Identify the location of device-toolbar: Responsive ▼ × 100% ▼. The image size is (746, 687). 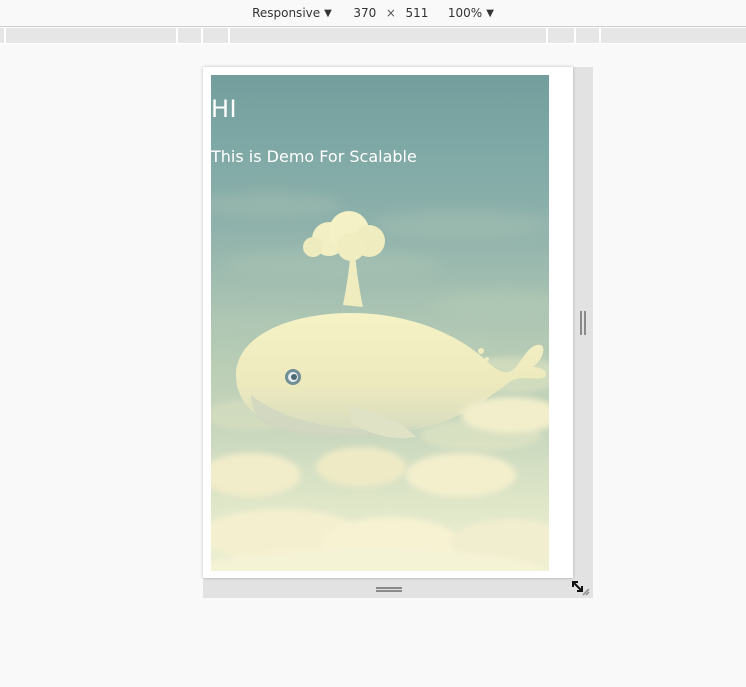
(373, 13).